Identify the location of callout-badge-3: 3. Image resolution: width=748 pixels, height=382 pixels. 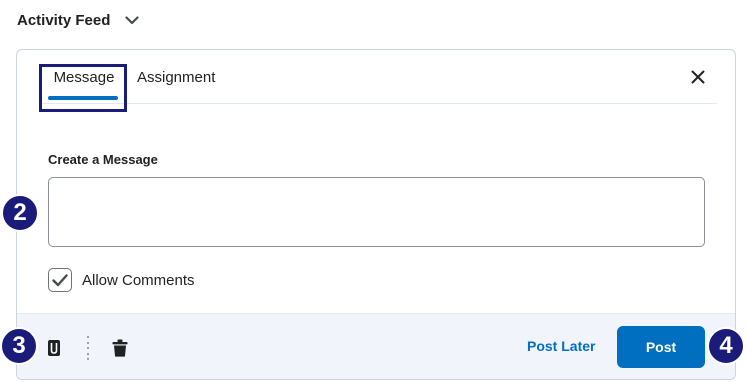
(19, 346).